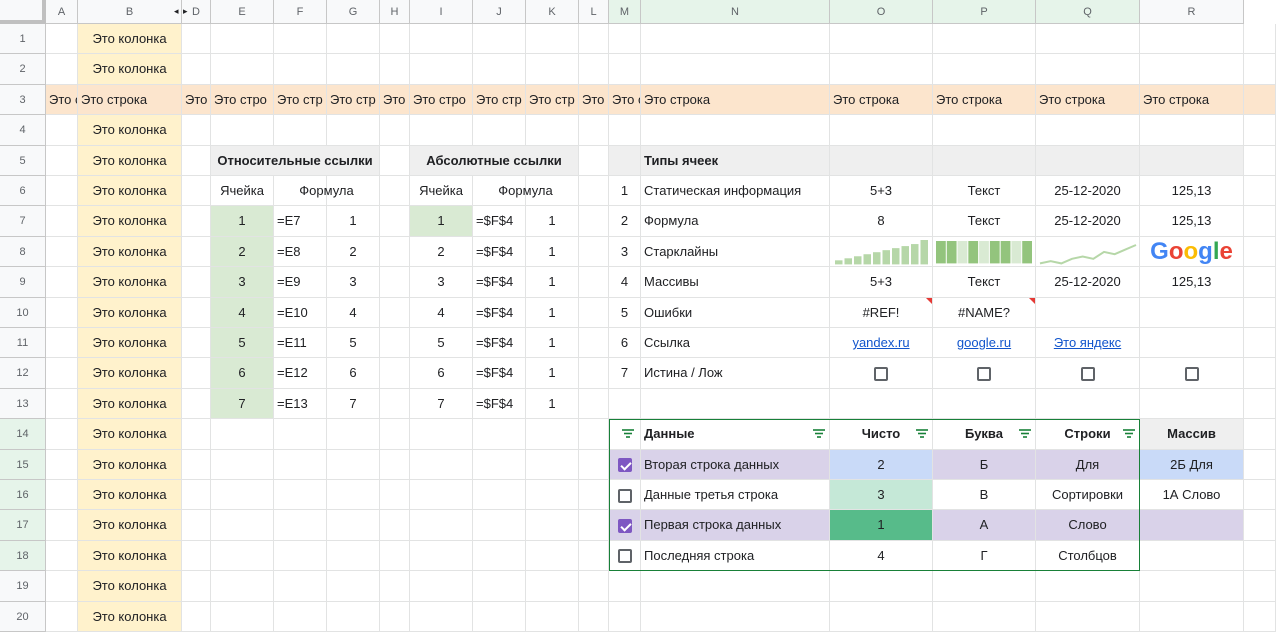 Image resolution: width=1280 pixels, height=633 pixels. Describe the element at coordinates (735, 525) in the screenshot. I see `table-cell-data: Первая строка данных` at that location.